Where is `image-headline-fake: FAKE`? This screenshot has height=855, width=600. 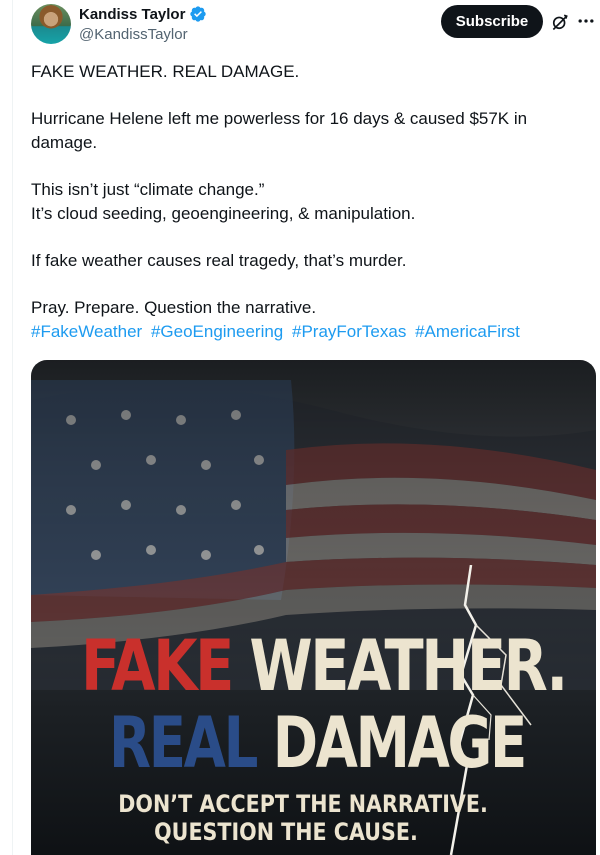 image-headline-fake: FAKE is located at coordinates (157, 666).